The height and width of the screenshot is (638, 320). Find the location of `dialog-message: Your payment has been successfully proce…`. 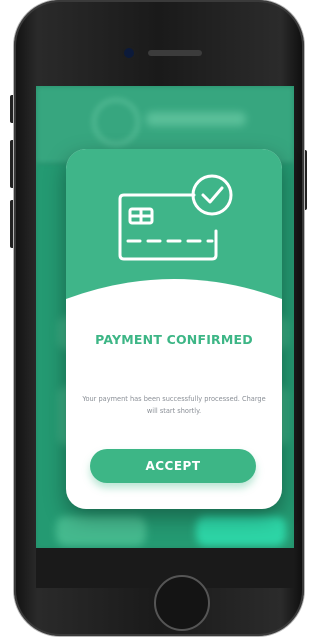

dialog-message: Your payment has been successfully proce… is located at coordinates (174, 405).